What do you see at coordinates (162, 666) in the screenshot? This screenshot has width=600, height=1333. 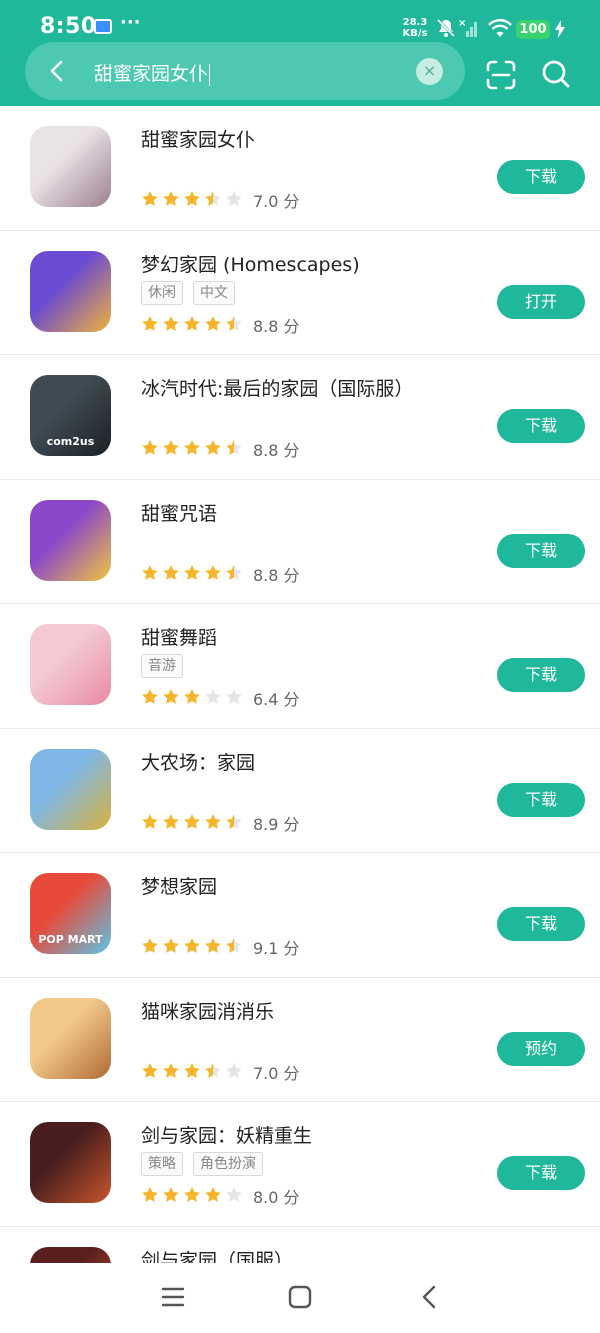 I see `app-tag: 音游` at bounding box center [162, 666].